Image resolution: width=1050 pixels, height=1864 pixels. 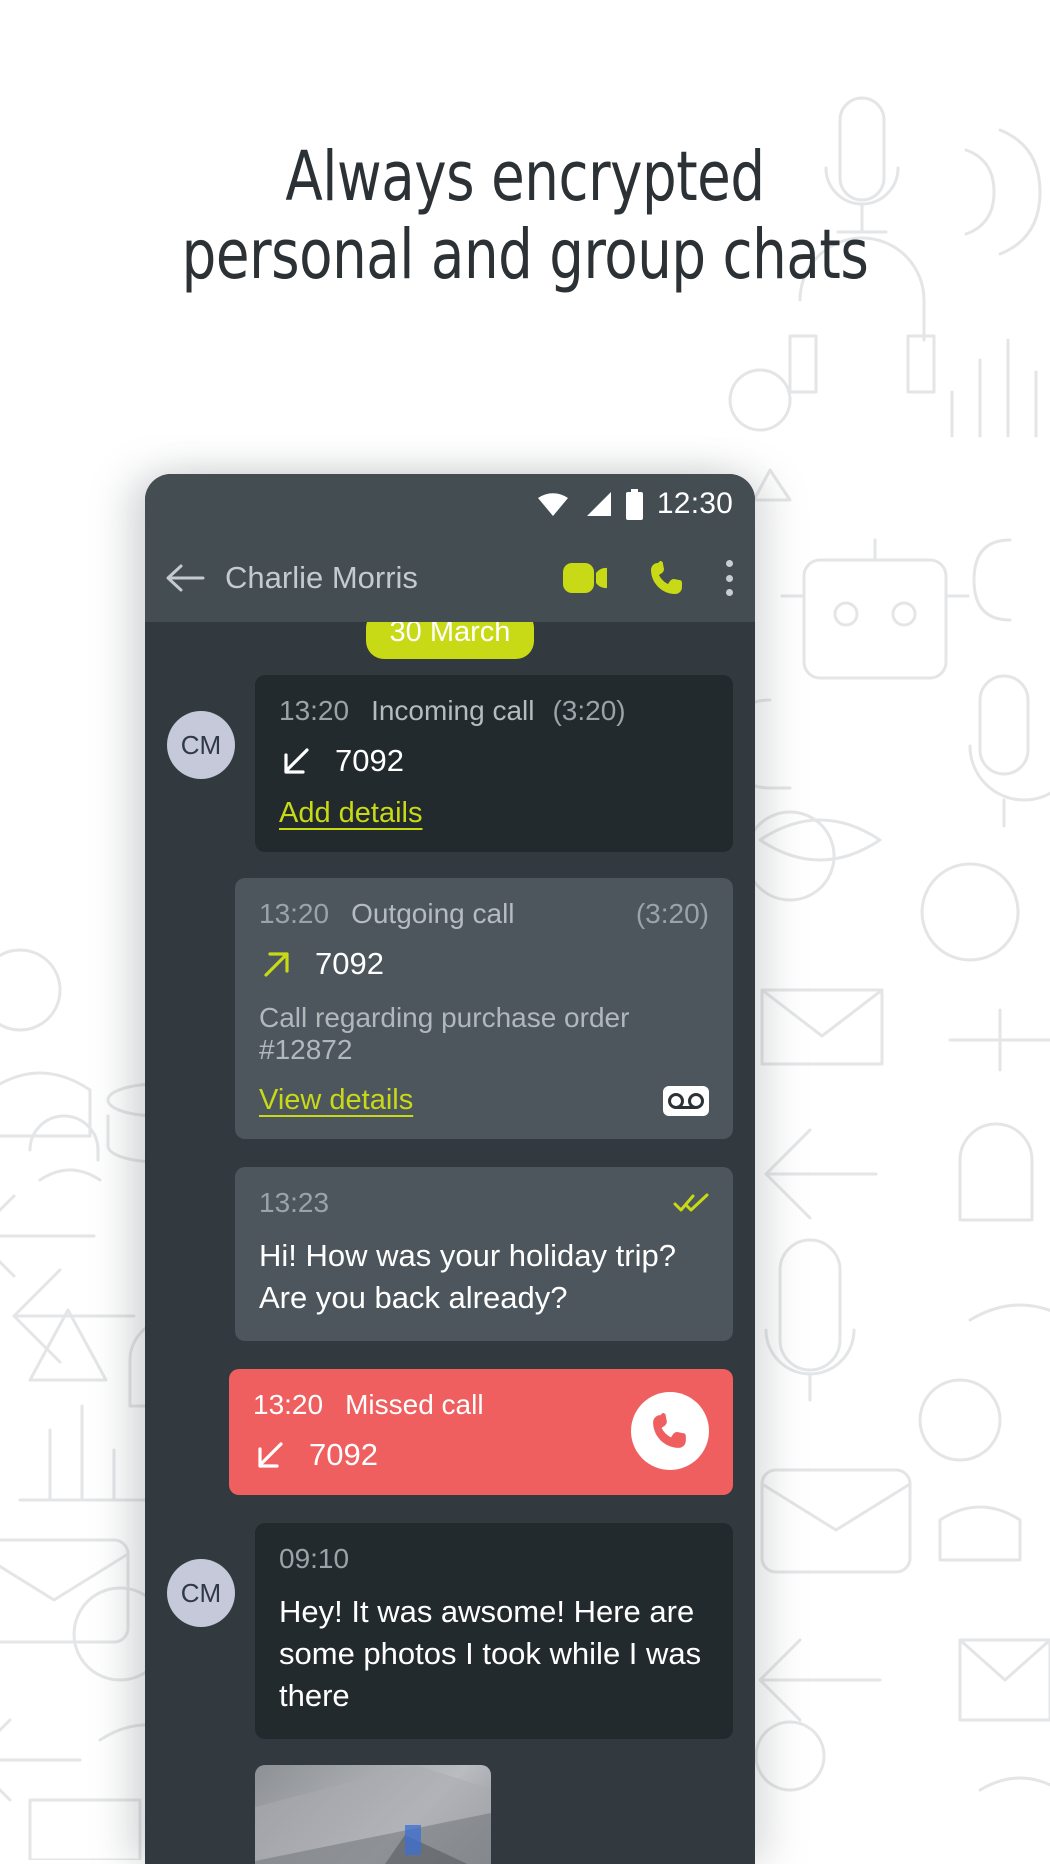 I want to click on call-kind: Outgoing call, so click(x=433, y=913).